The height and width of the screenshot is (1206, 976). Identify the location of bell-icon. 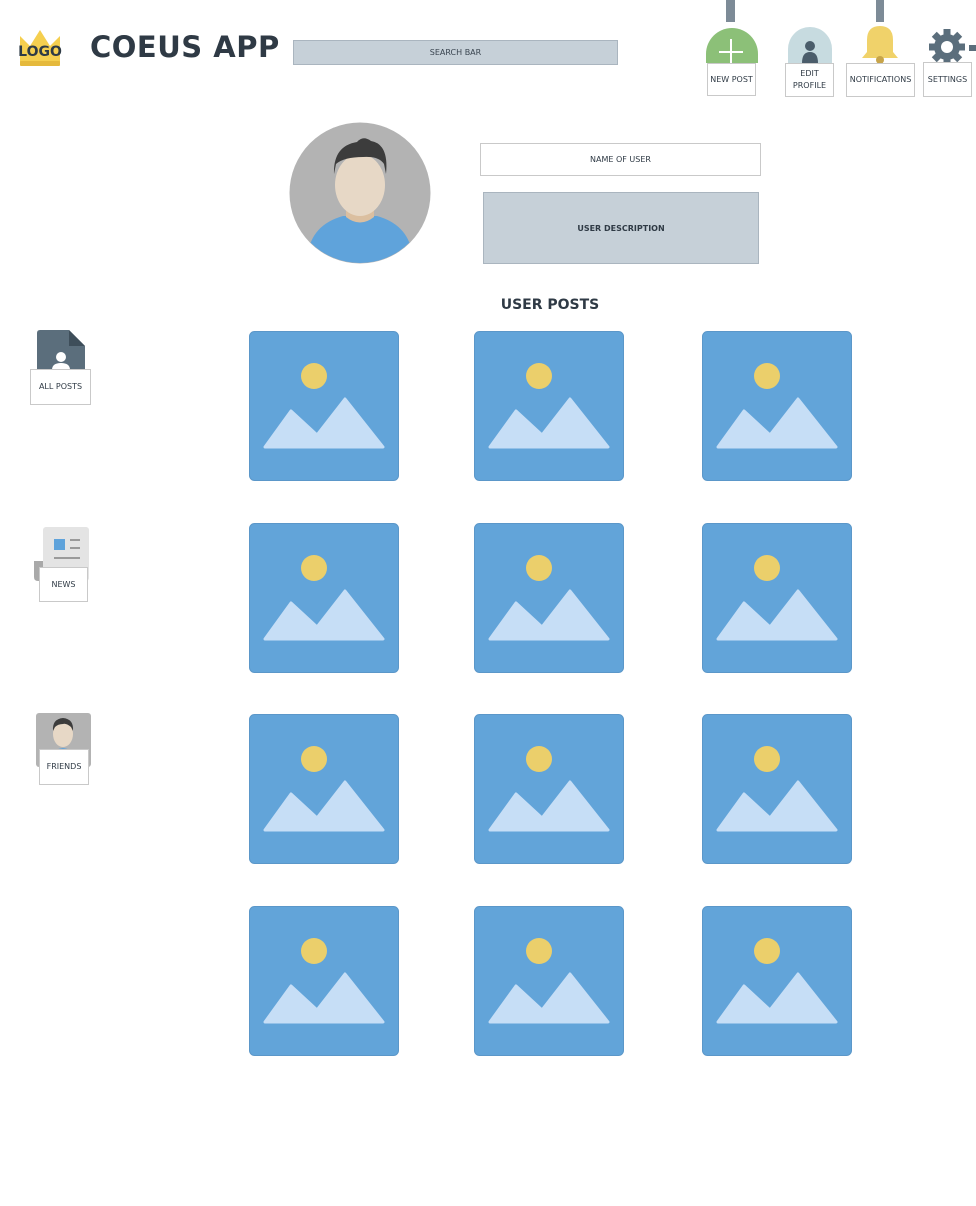
(880, 45).